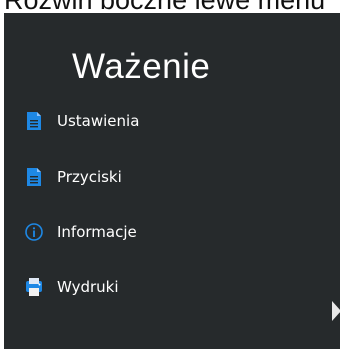  What do you see at coordinates (98, 121) in the screenshot?
I see `menu-item-label: Ustawienia` at bounding box center [98, 121].